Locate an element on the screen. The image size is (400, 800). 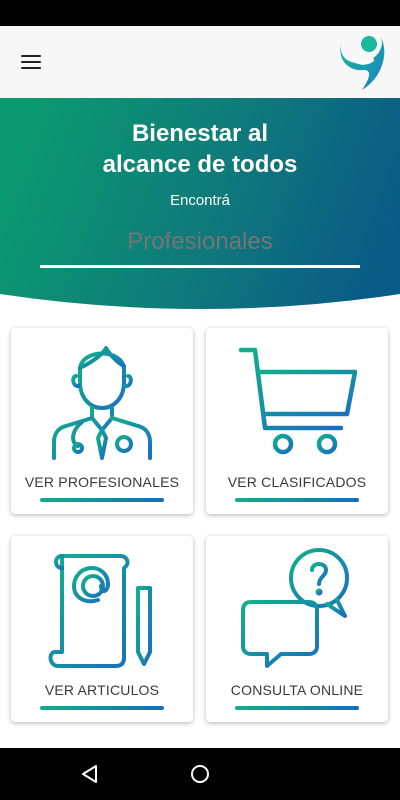
card-consulta-online: CONSULTA ONLINE is located at coordinates (297, 629).